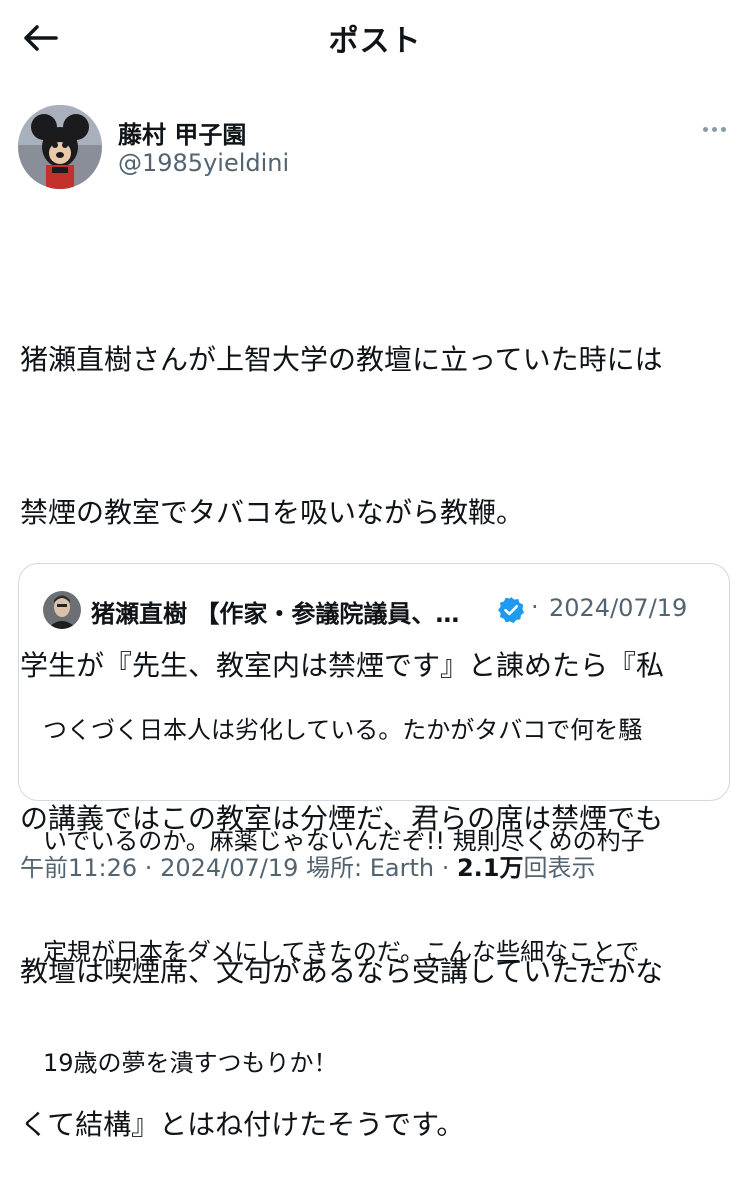  I want to click on quoted-line: つくづく日本人は劣化している。たかがタバコで何を騒, so click(343, 730).